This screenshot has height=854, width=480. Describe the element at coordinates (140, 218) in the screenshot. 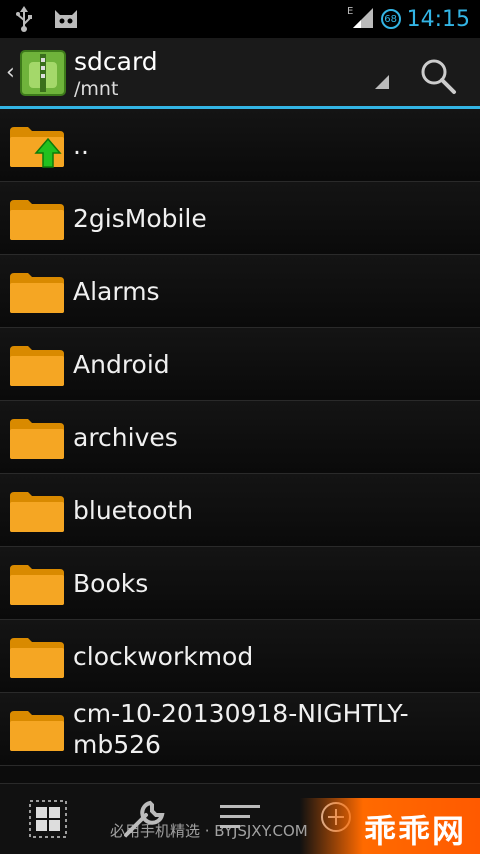

I see `list-item-label: 2gisMobile` at that location.